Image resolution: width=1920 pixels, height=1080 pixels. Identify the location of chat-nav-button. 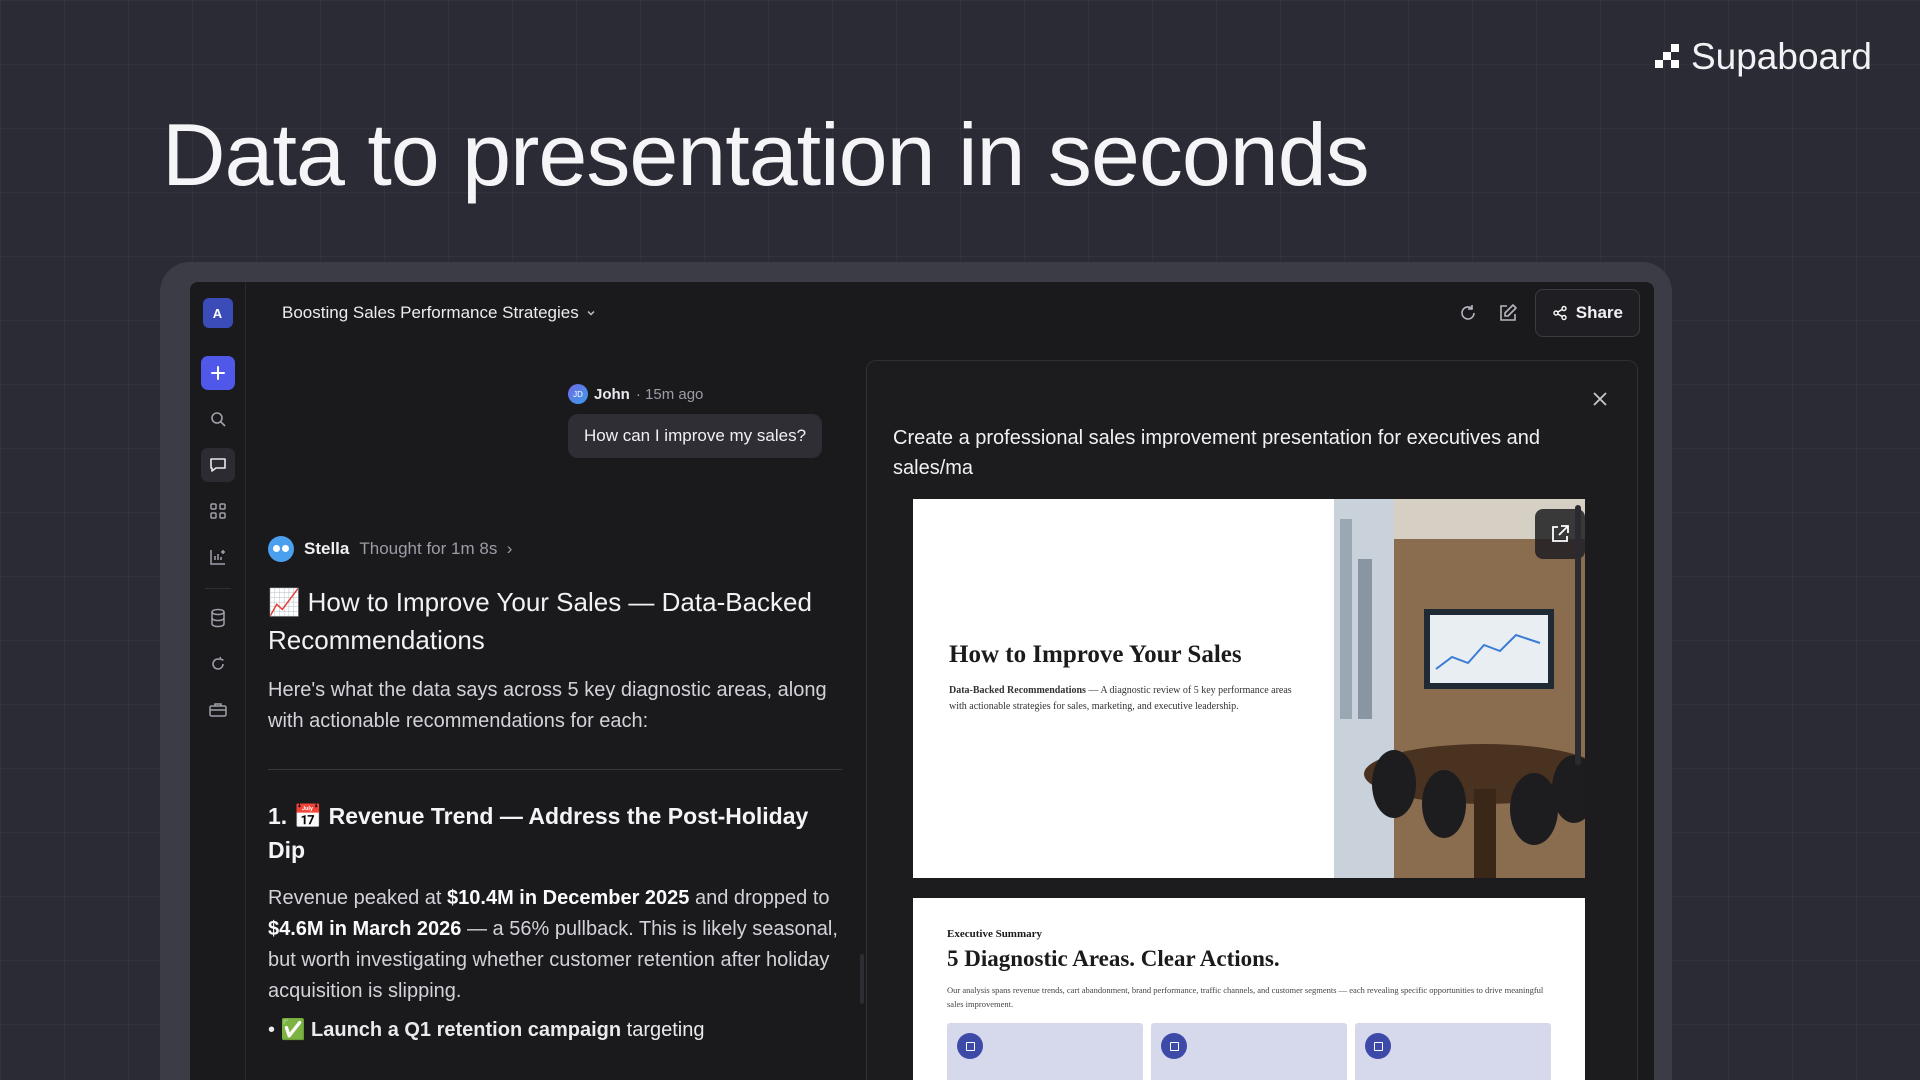
(217, 465).